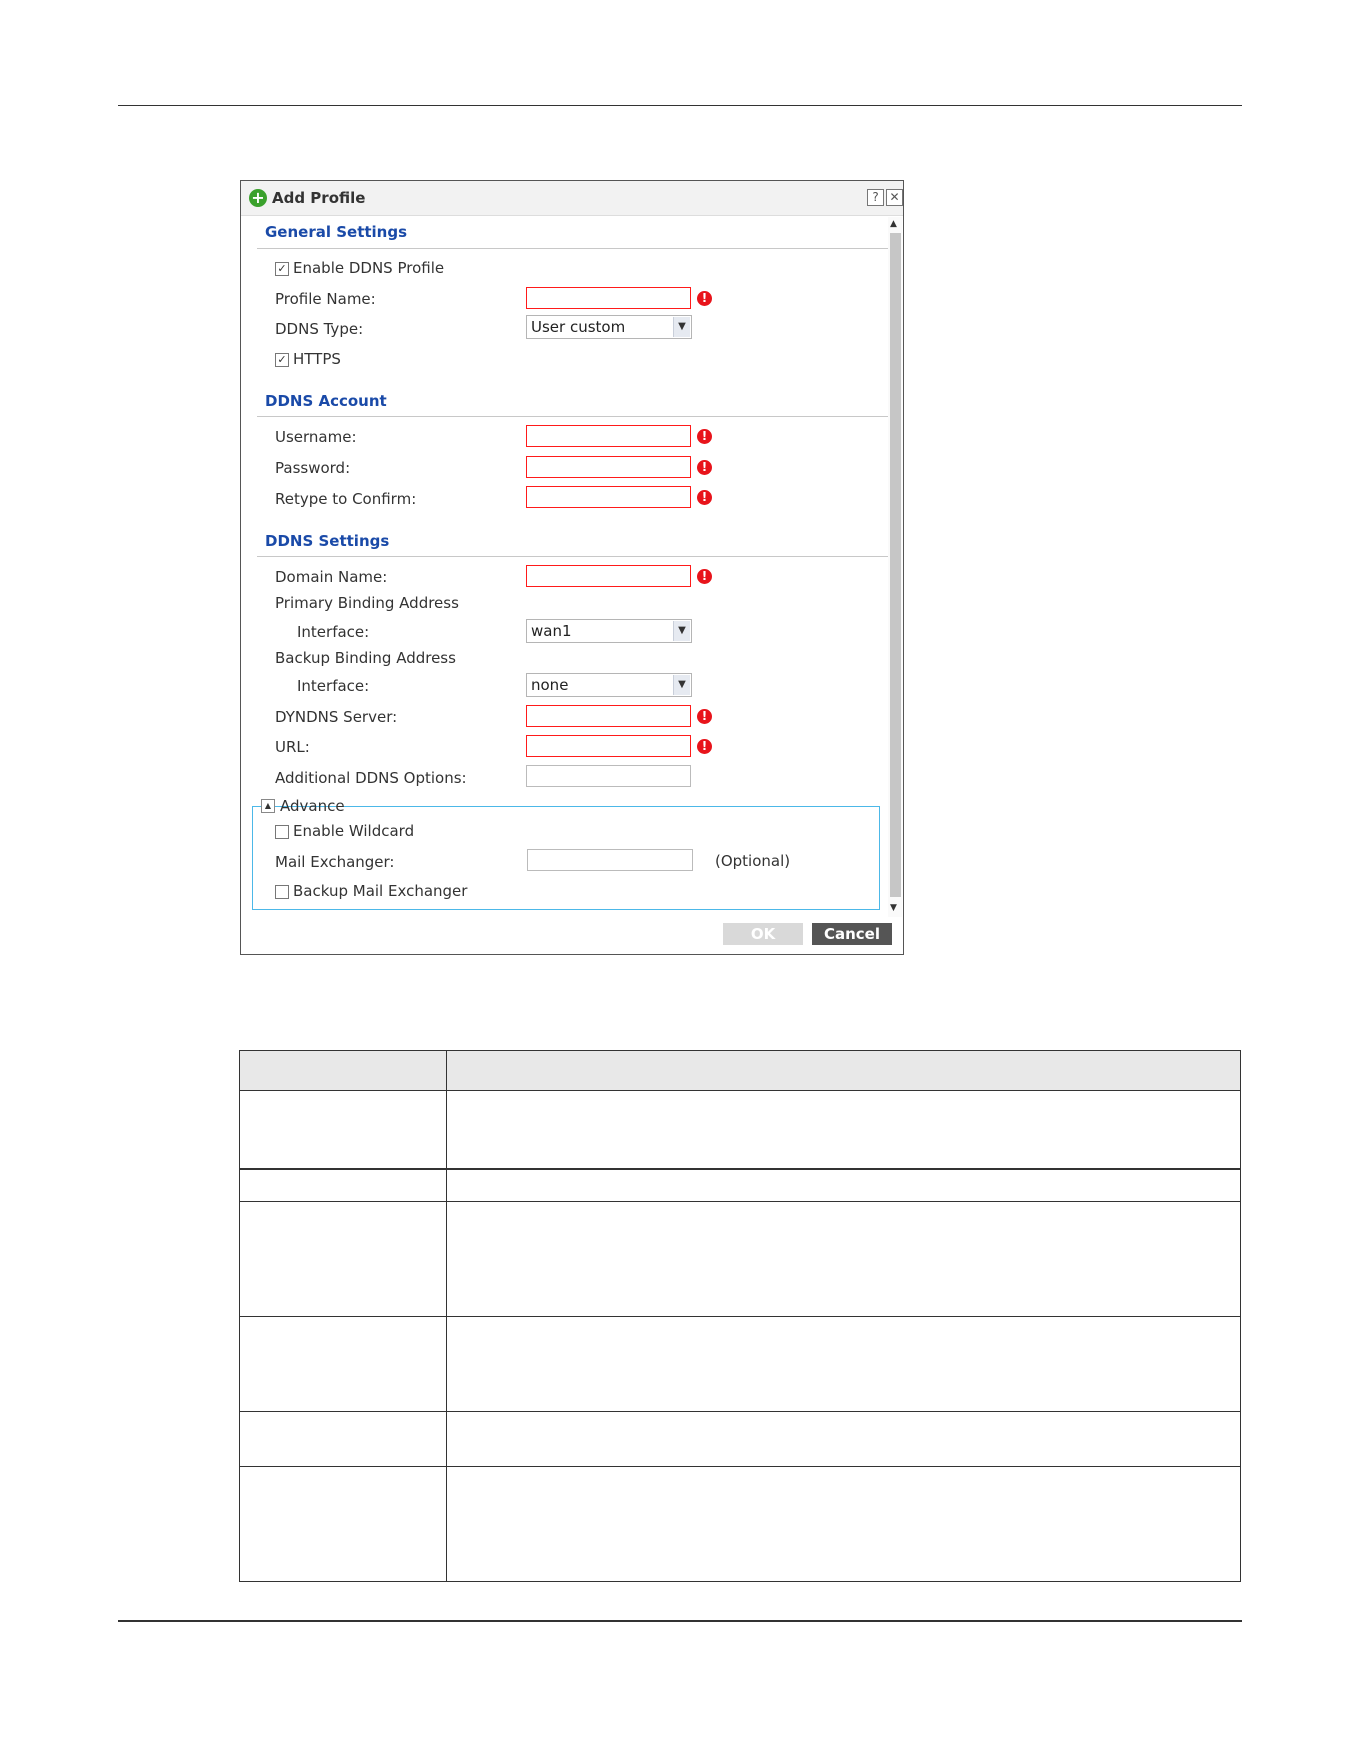  Describe the element at coordinates (608, 746) in the screenshot. I see `url-input` at that location.